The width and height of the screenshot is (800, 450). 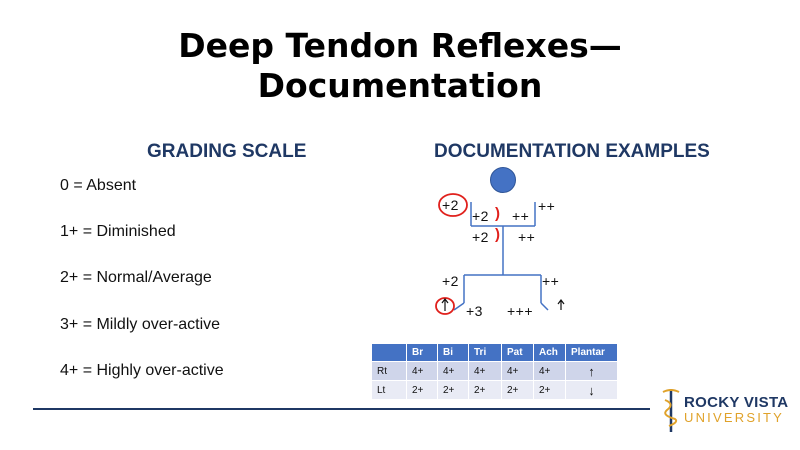 I want to click on table-header-cell: Pat, so click(x=517, y=352).